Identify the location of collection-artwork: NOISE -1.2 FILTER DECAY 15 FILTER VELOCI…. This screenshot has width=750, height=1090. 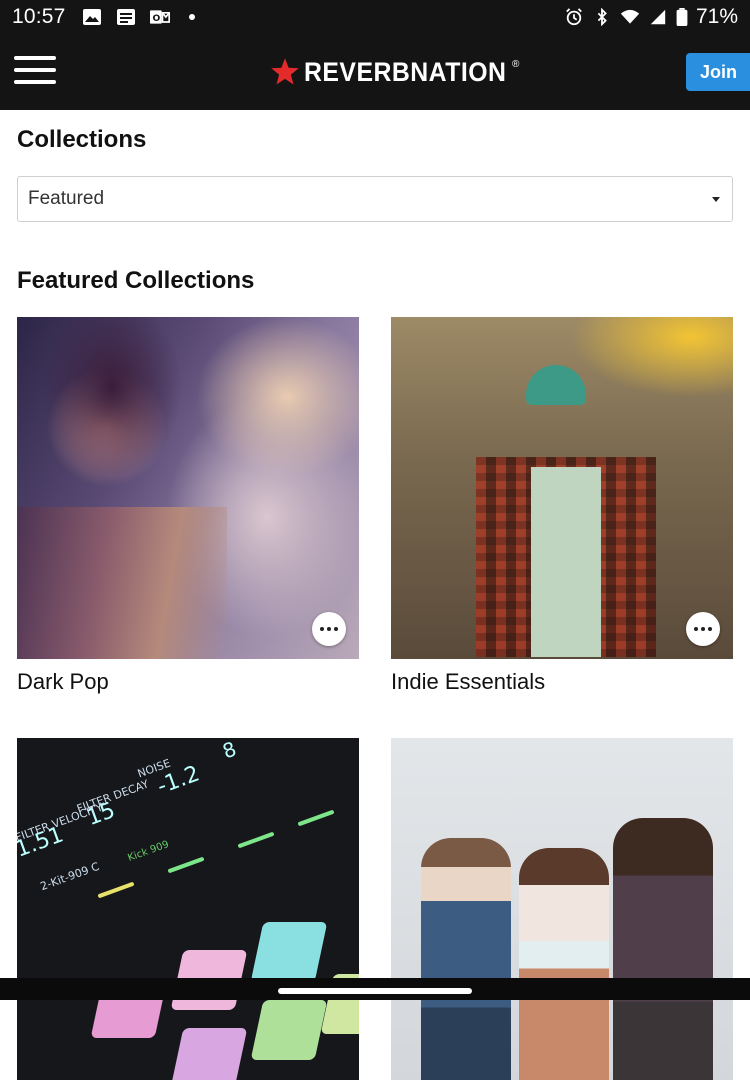
(188, 909).